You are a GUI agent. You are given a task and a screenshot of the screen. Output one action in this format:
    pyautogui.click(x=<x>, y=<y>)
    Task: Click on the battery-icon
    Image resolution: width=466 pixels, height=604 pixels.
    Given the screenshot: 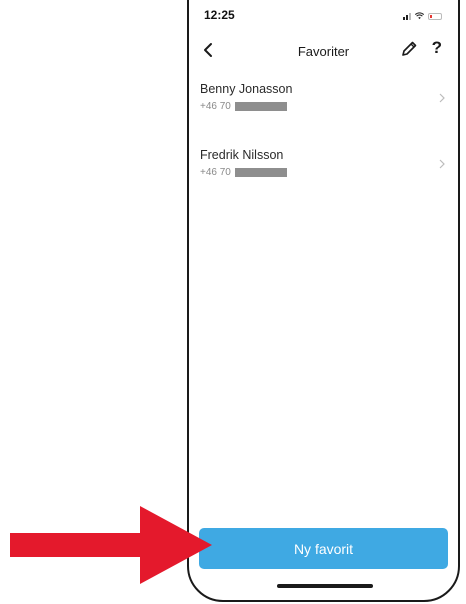 What is the action you would take?
    pyautogui.click(x=435, y=16)
    